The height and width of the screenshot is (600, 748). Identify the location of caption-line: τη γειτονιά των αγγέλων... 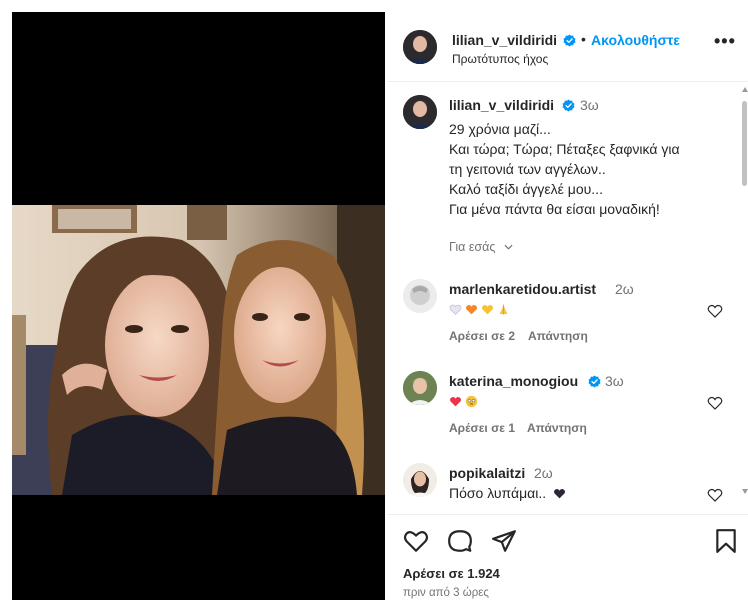
(527, 169).